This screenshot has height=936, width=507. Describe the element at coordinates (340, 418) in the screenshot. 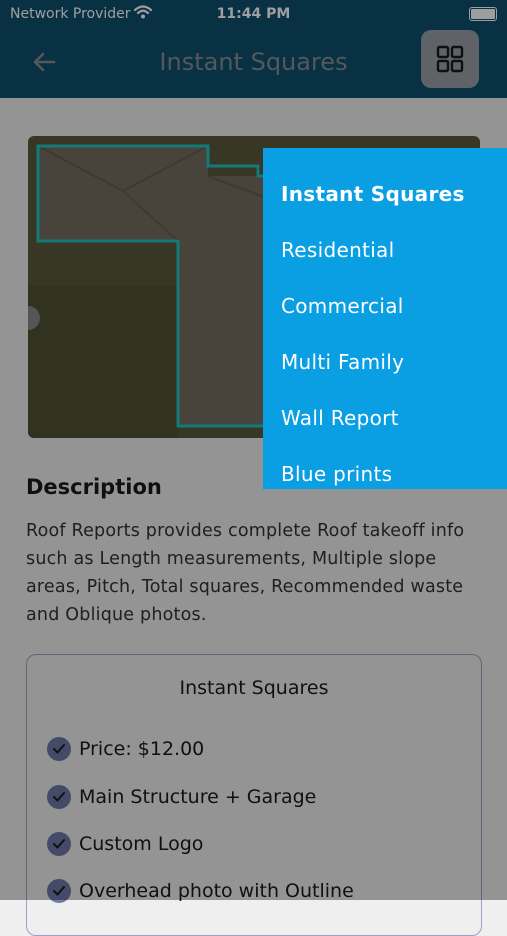

I see `menu-item-wall-report: Wall Report` at that location.